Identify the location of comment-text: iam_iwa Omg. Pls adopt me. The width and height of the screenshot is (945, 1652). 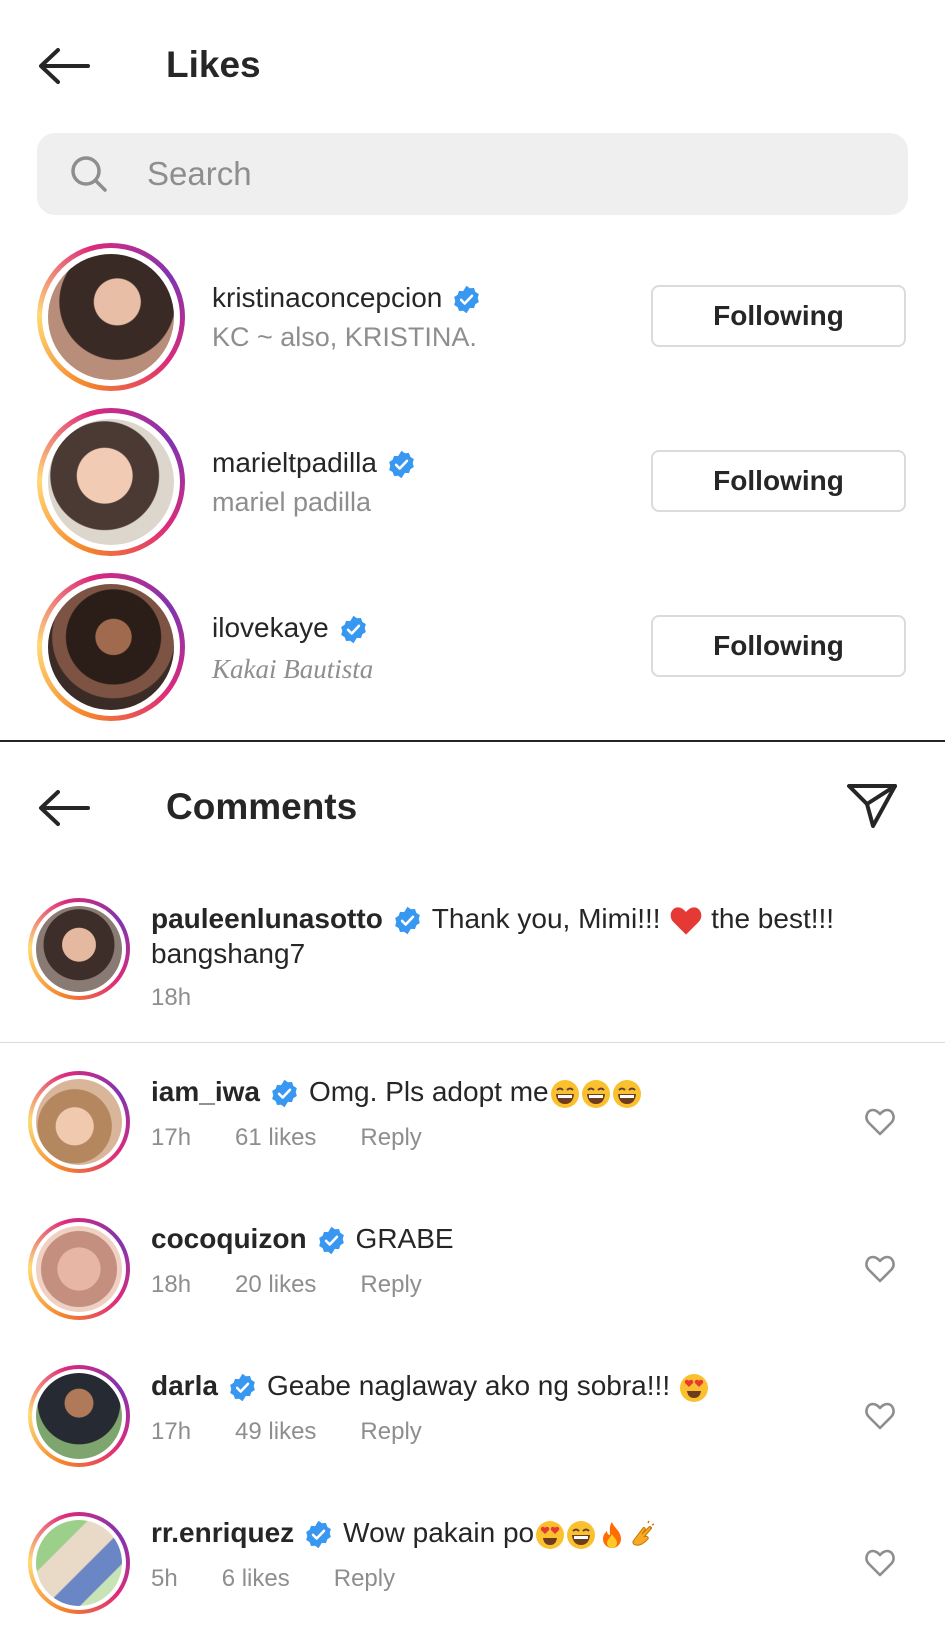
(396, 1092).